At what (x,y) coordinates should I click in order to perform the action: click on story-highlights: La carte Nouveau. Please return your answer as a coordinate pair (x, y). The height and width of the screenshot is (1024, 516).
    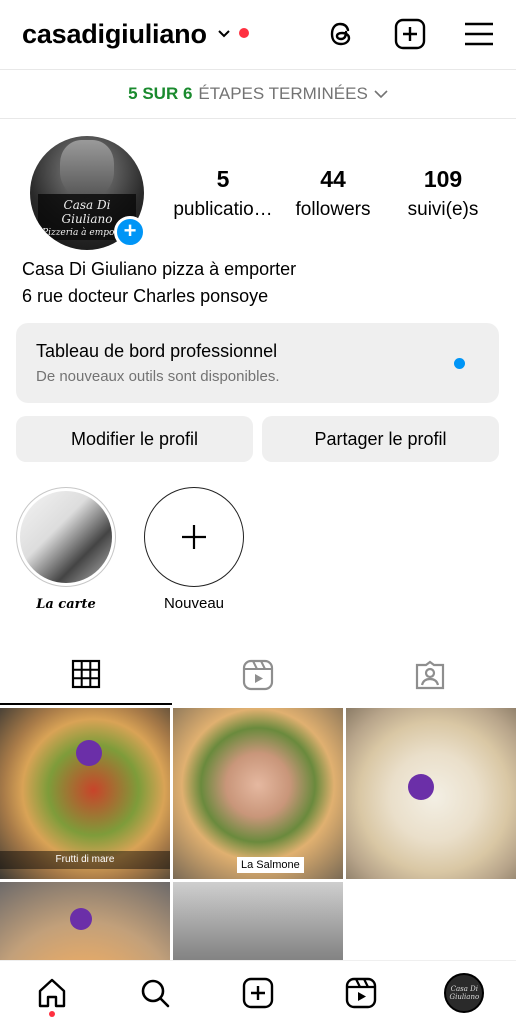
    Looking at the image, I should click on (130, 549).